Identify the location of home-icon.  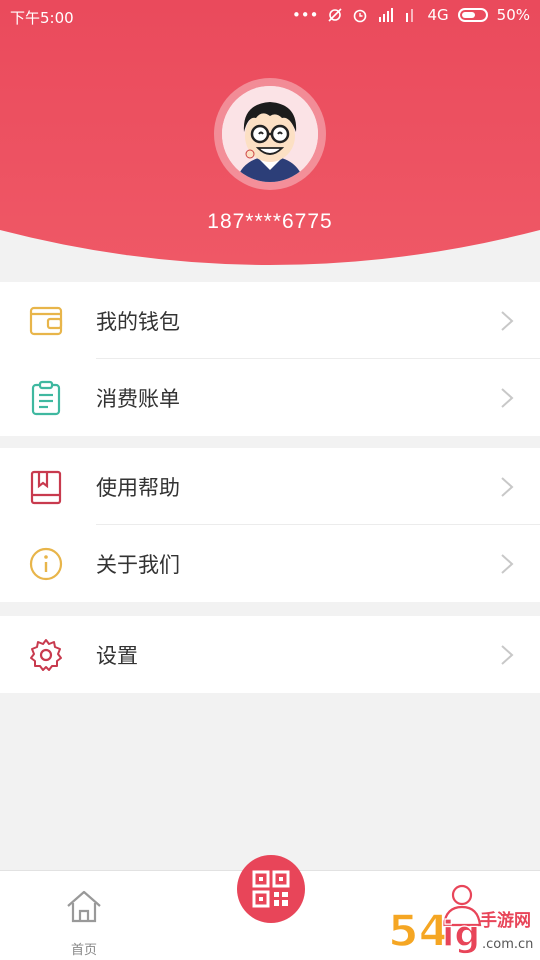
(84, 906).